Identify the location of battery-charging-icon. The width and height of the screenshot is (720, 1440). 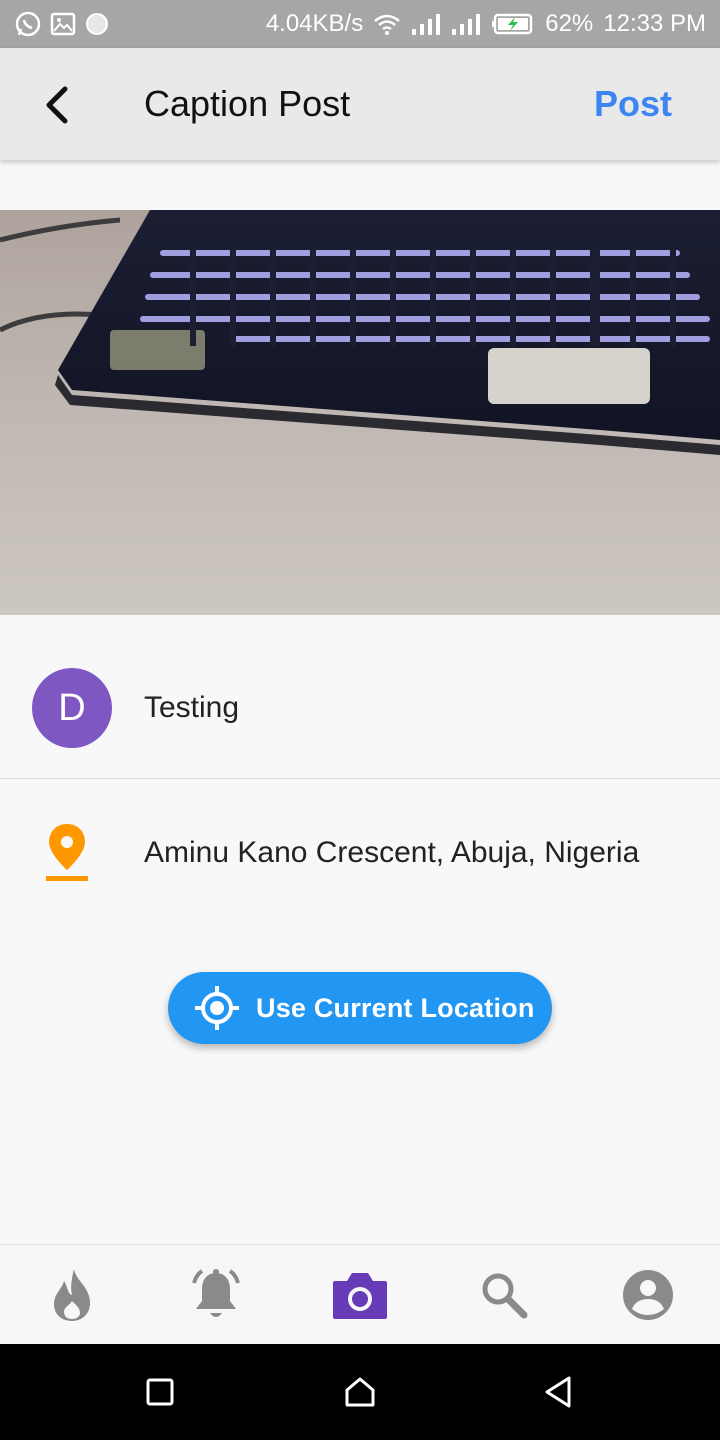
(513, 24).